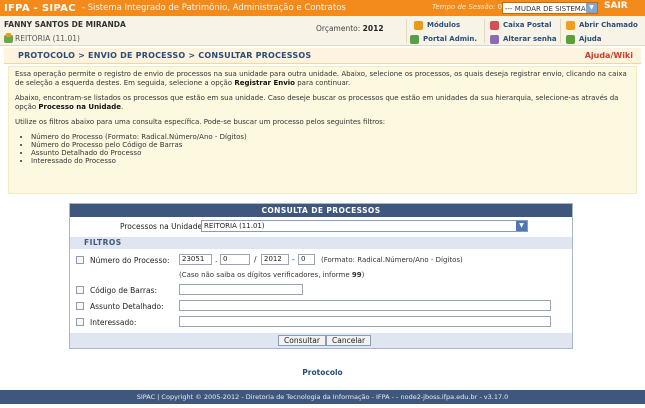  What do you see at coordinates (130, 260) in the screenshot?
I see `process-number-label: Número do Processo:` at bounding box center [130, 260].